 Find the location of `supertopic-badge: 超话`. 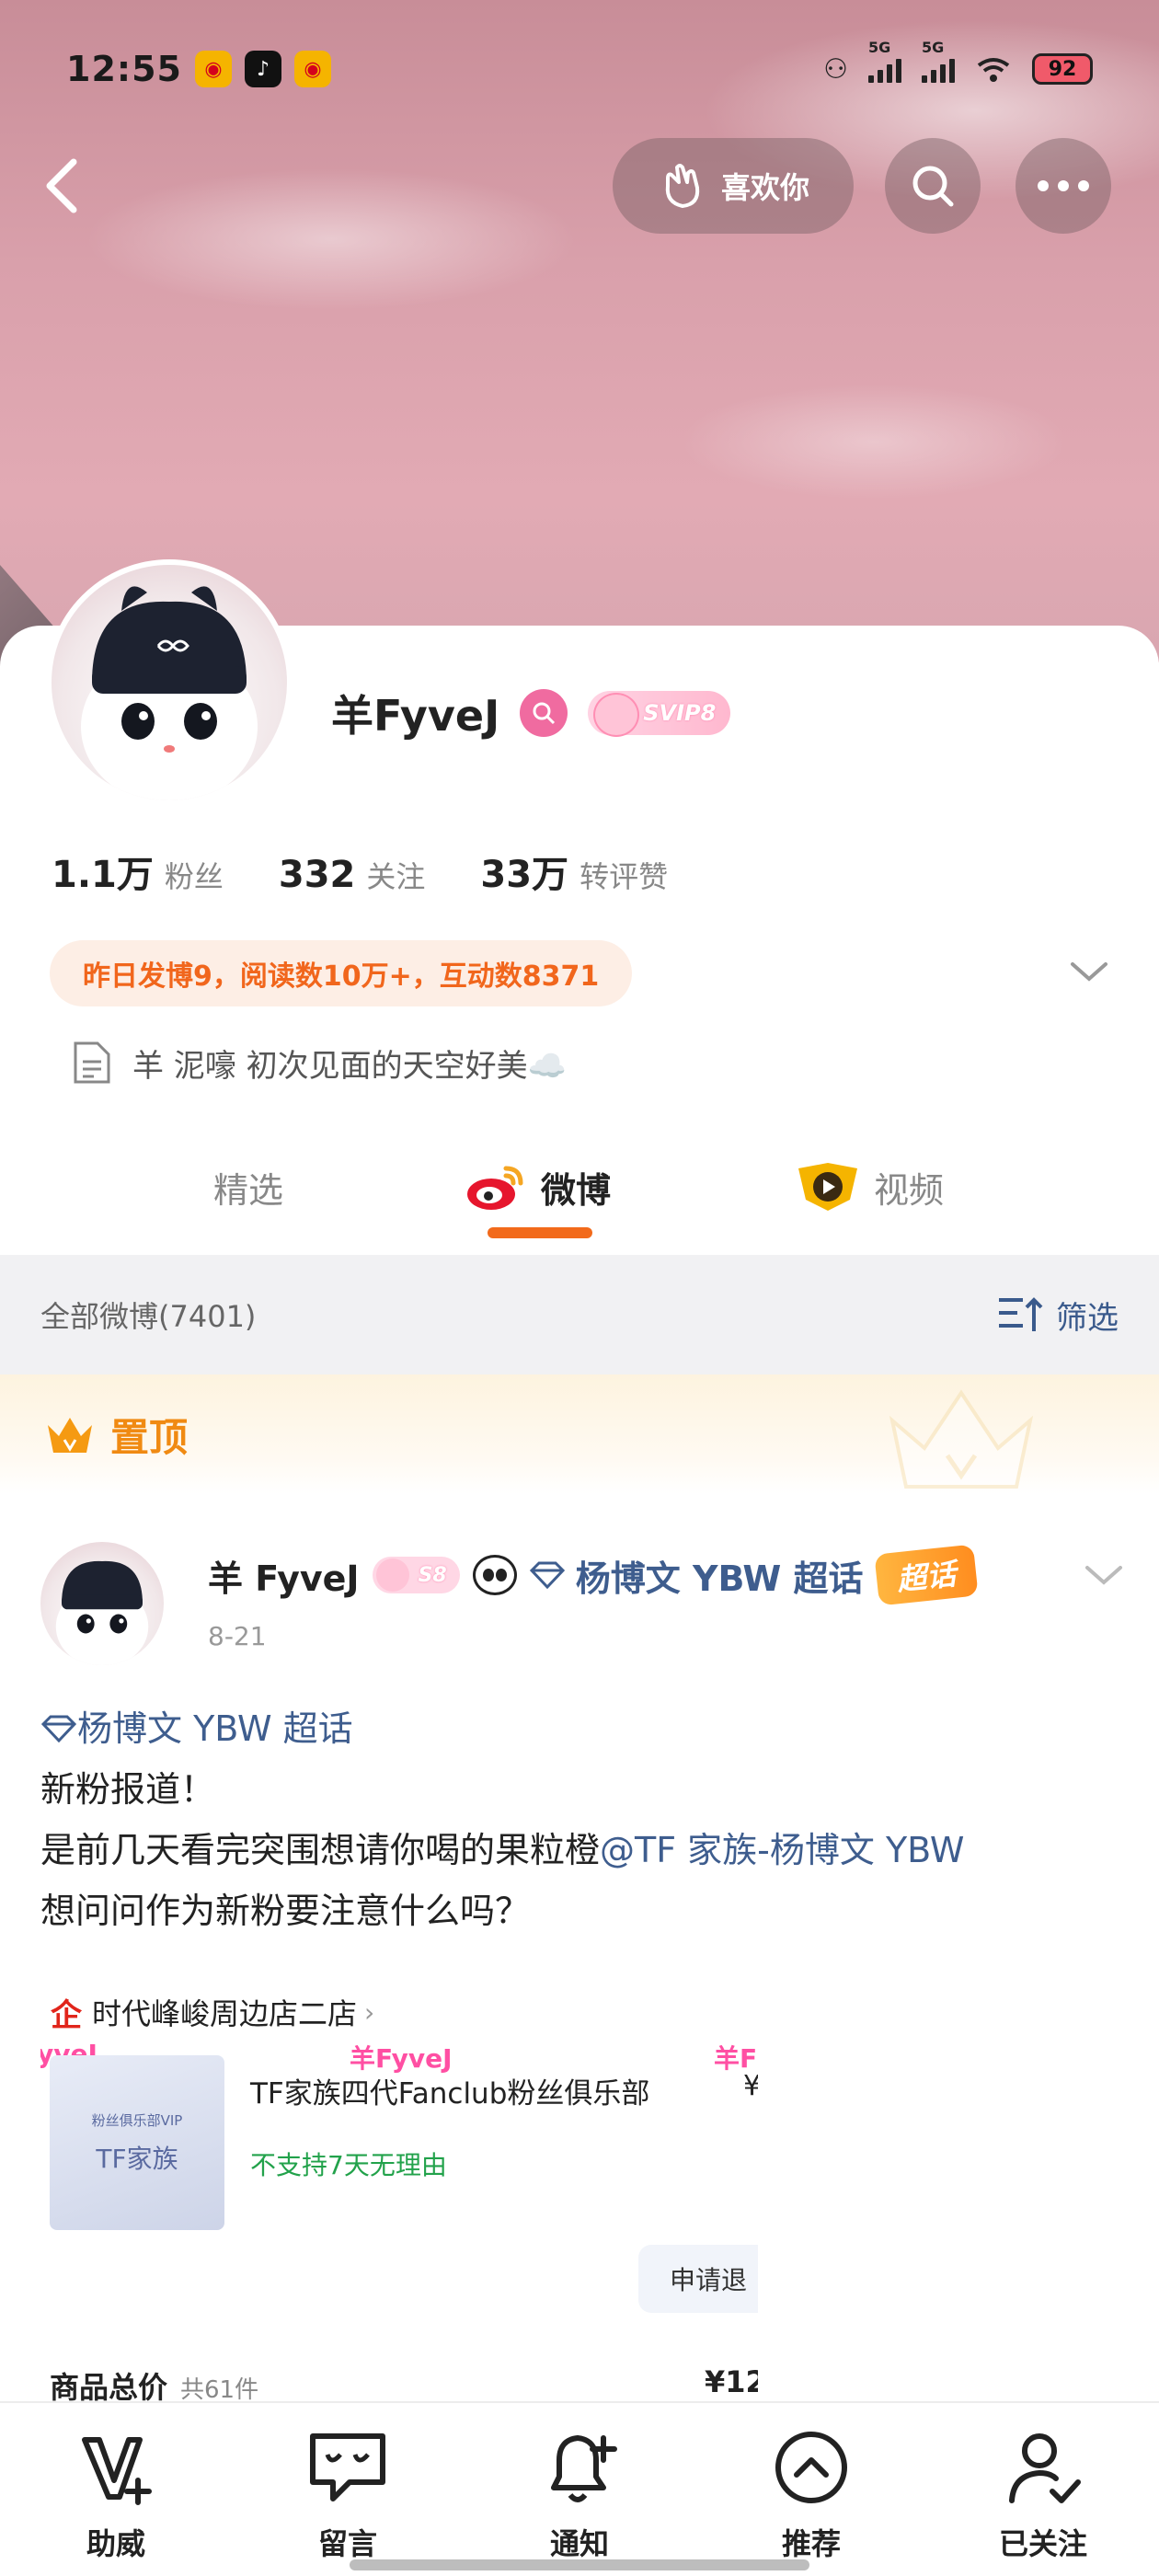

supertopic-badge: 超话 is located at coordinates (926, 1575).